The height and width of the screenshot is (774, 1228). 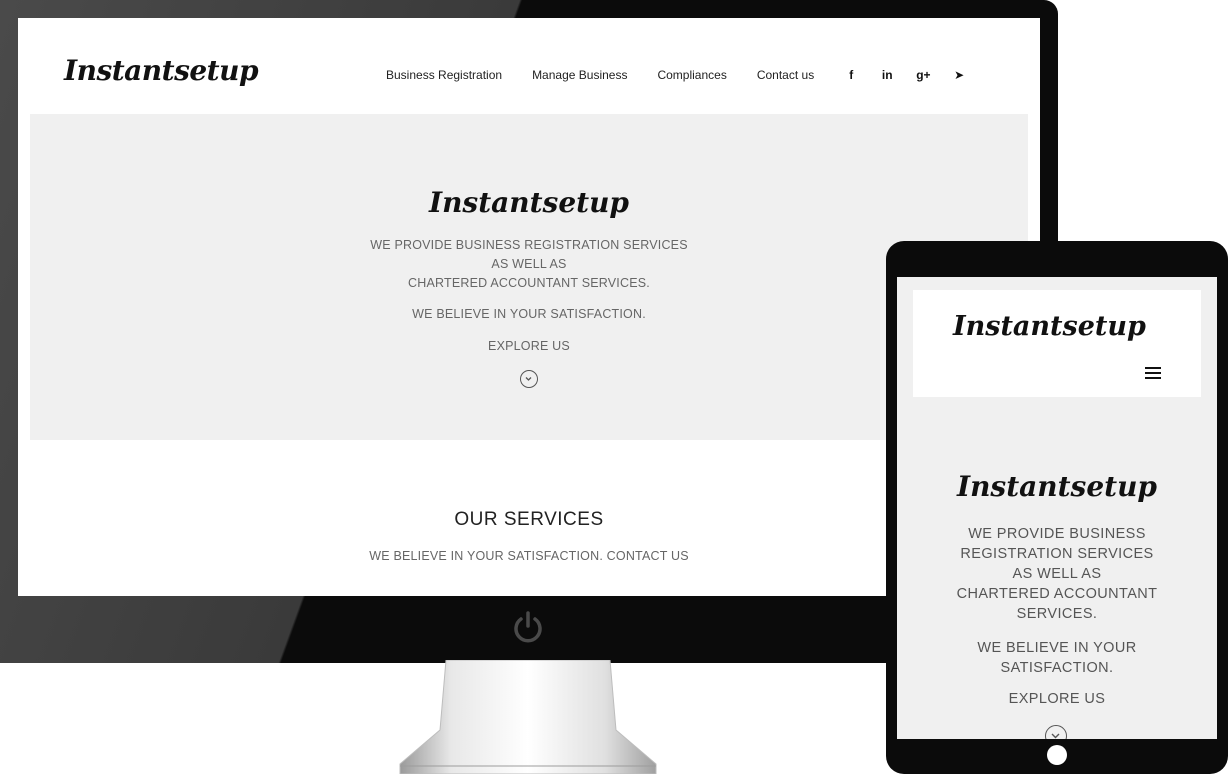 I want to click on tablet-home-button, so click(x=1057, y=755).